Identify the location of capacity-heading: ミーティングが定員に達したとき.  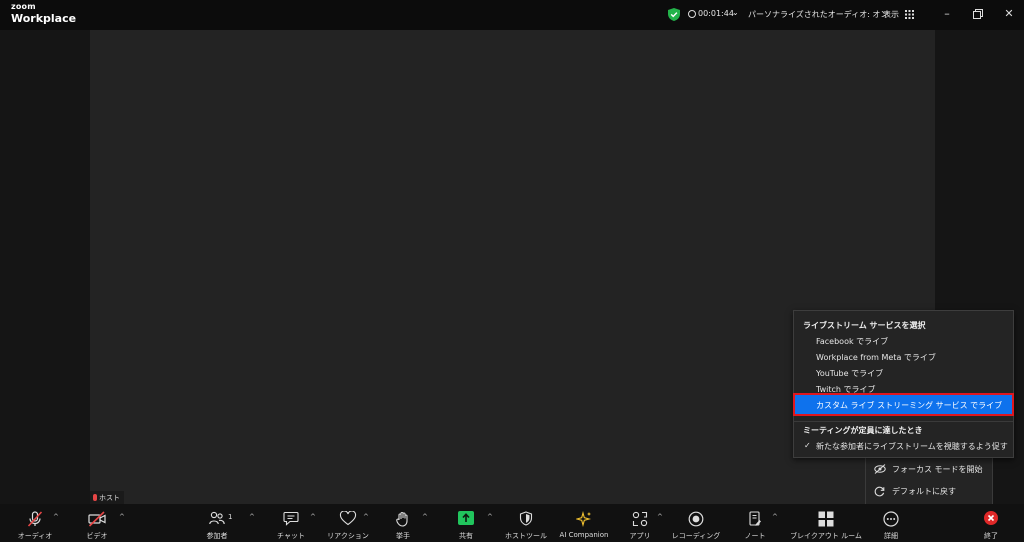
(863, 430).